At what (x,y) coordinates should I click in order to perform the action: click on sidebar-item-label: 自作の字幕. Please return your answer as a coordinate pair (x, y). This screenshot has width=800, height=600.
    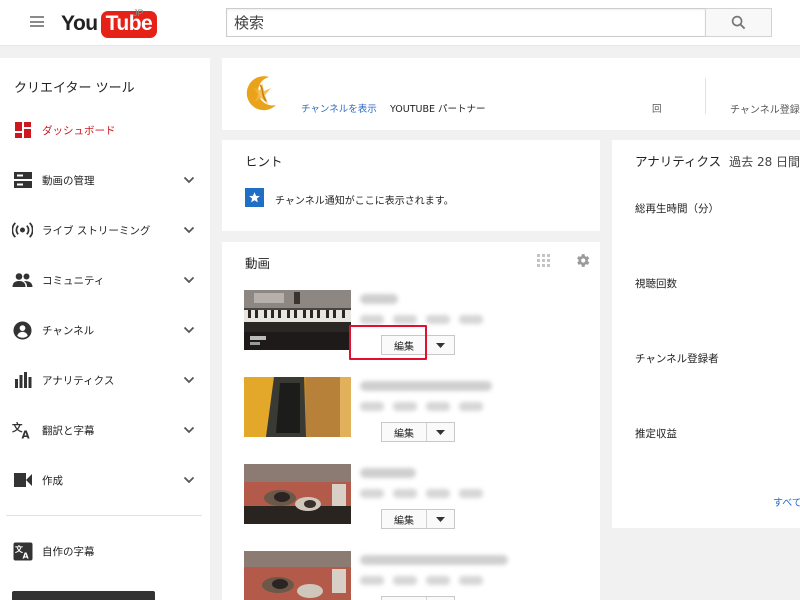
    Looking at the image, I should click on (68, 551).